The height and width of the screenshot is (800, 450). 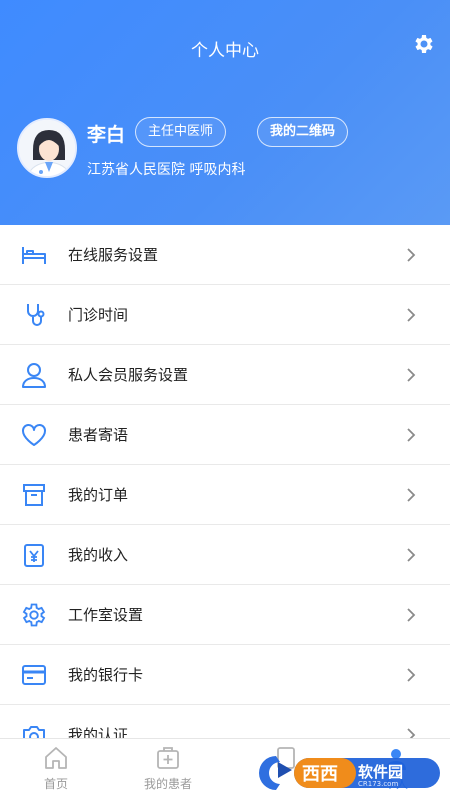 What do you see at coordinates (34, 435) in the screenshot?
I see `heart-icon` at bounding box center [34, 435].